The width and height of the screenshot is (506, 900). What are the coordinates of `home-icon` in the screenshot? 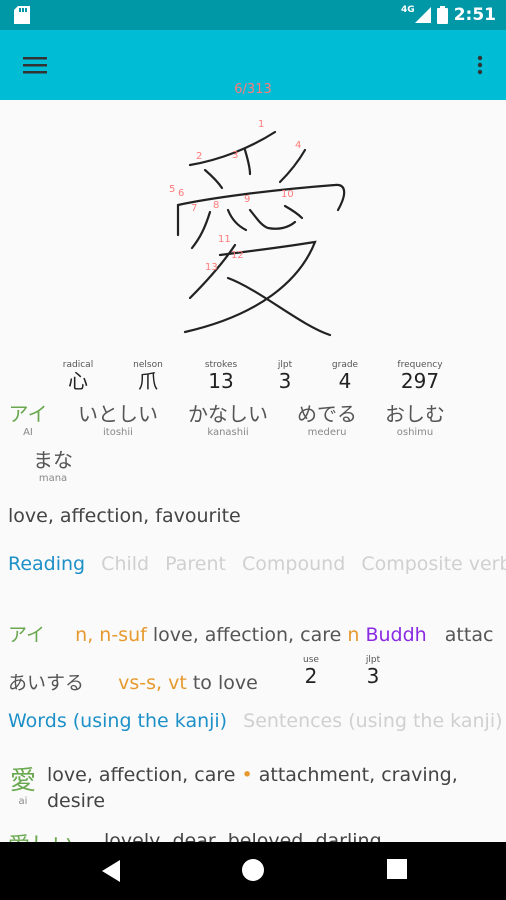 It's located at (253, 870).